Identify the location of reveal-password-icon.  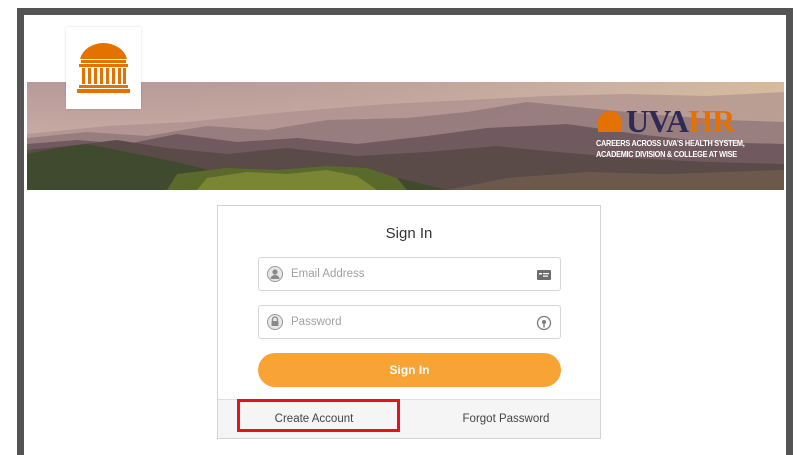
(544, 323).